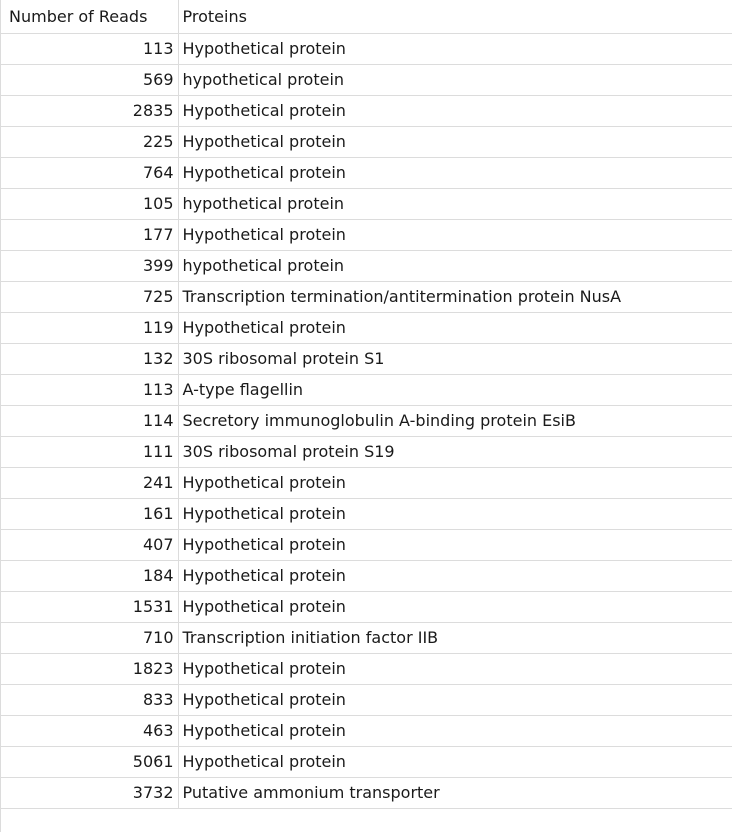 This screenshot has width=732, height=832. I want to click on protein-cell: 30S ribosomal protein S19, so click(455, 452).